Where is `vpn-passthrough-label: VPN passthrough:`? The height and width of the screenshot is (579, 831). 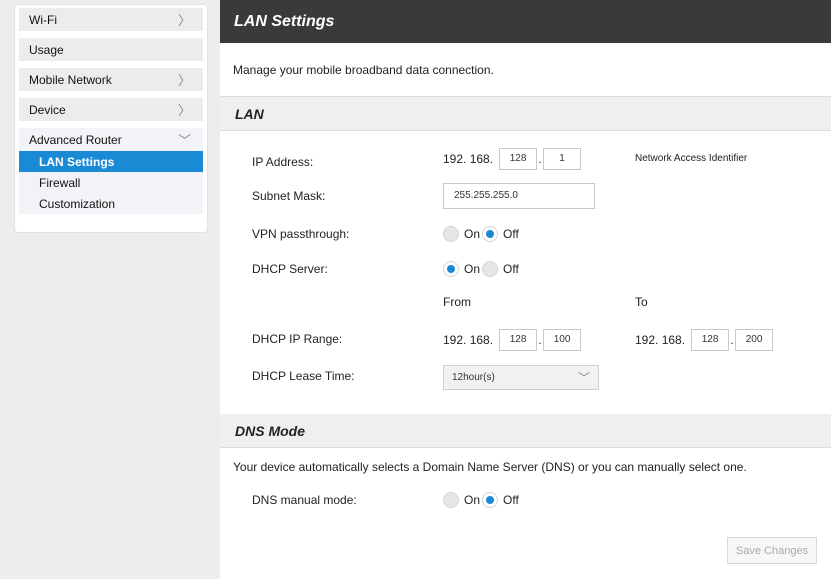 vpn-passthrough-label: VPN passthrough: is located at coordinates (301, 234).